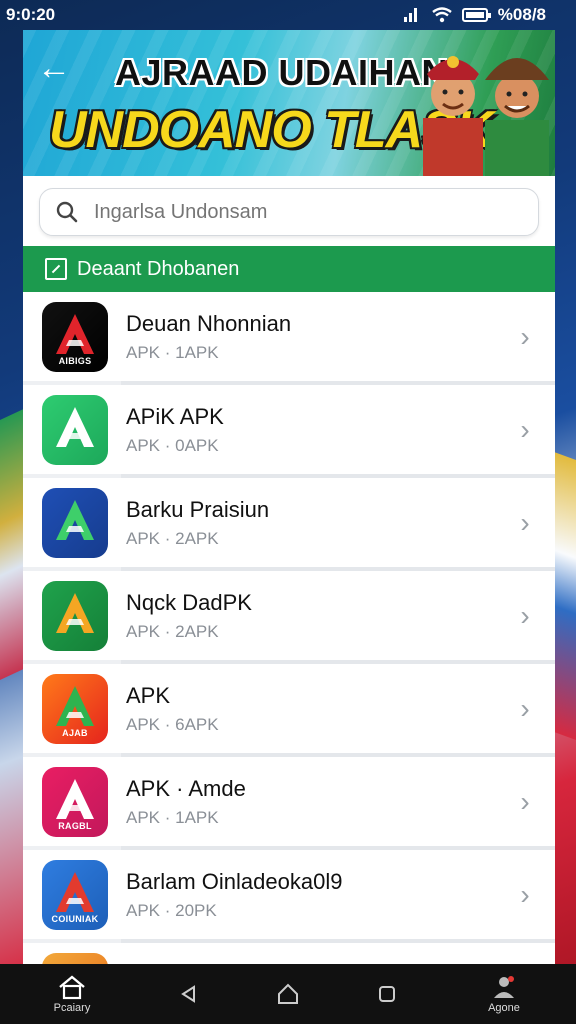  What do you see at coordinates (315, 337) in the screenshot?
I see `app-text: Deuan Nhonnian APK · 1APK` at bounding box center [315, 337].